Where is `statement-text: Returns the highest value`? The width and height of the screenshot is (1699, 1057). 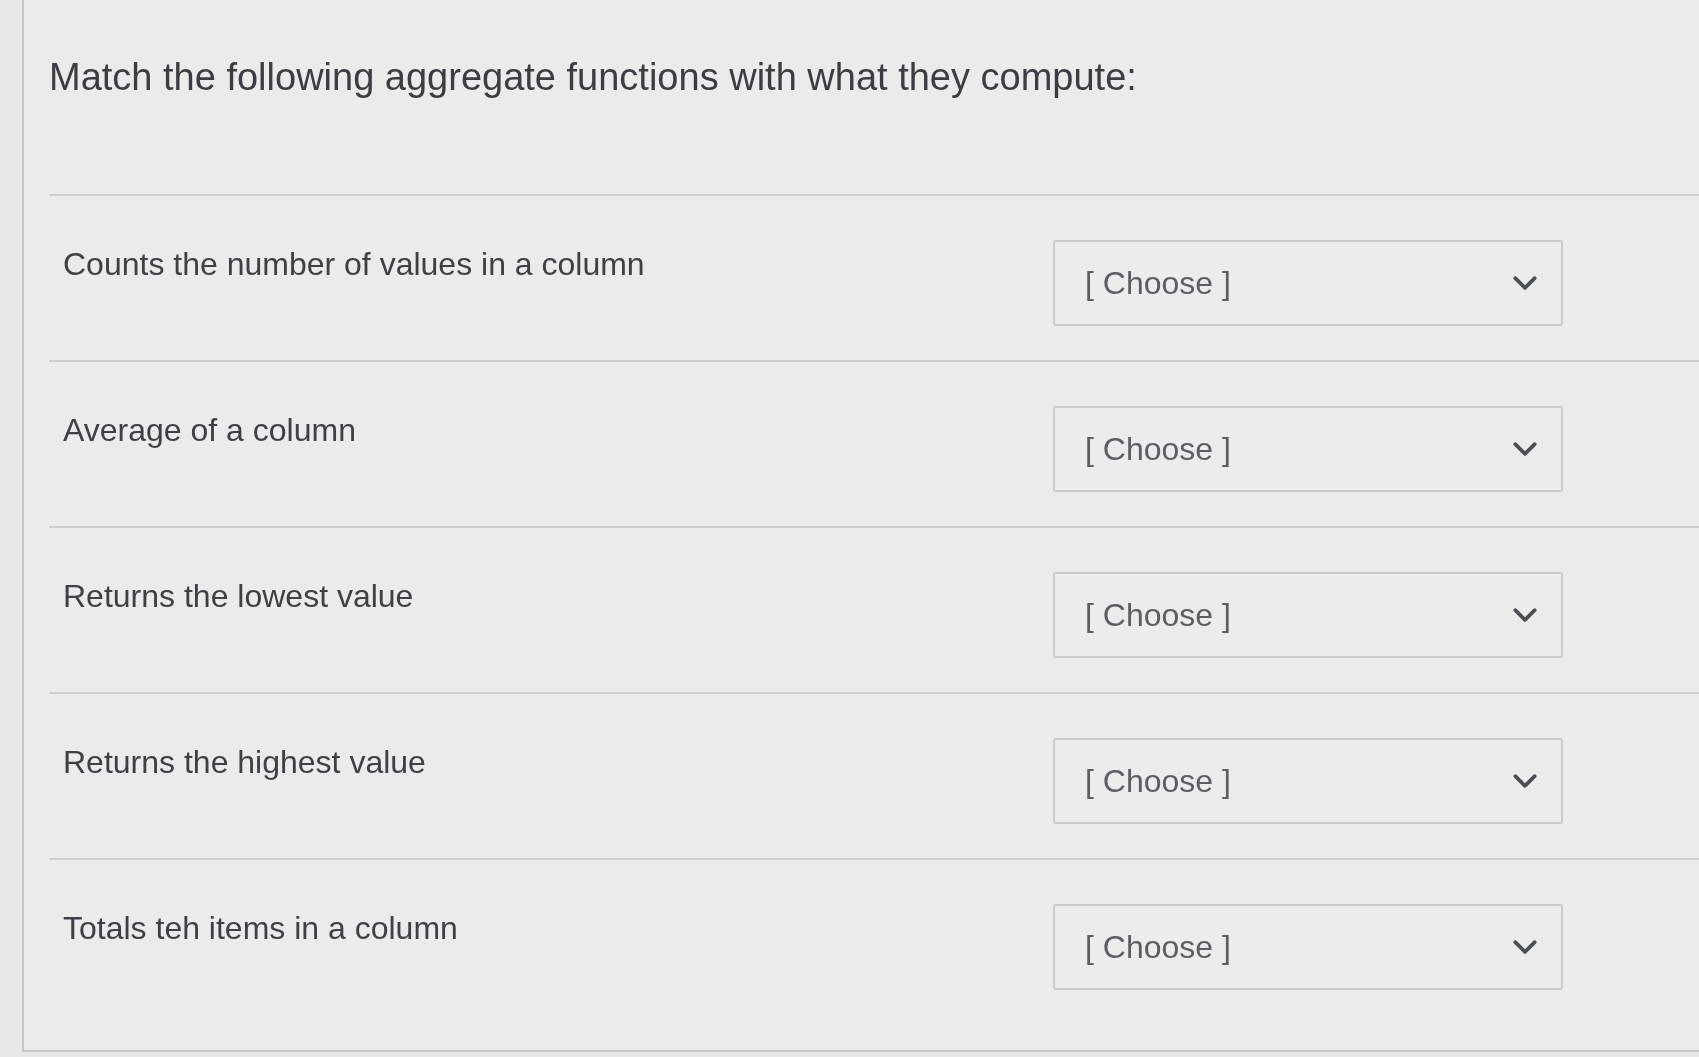 statement-text: Returns the highest value is located at coordinates (245, 762).